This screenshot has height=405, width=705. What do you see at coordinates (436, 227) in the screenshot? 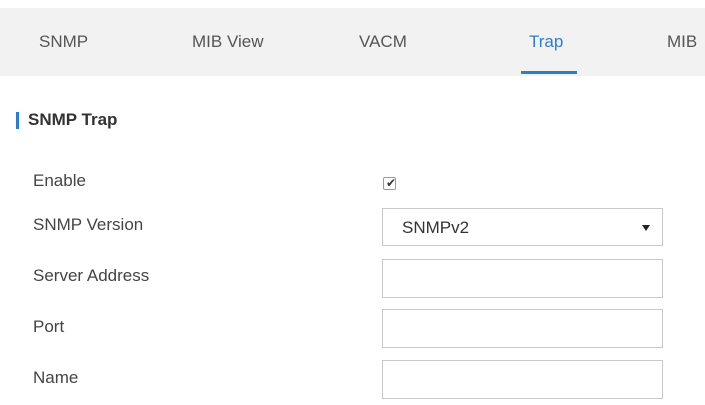
I see `snmp-version-value: SNMPv2` at bounding box center [436, 227].